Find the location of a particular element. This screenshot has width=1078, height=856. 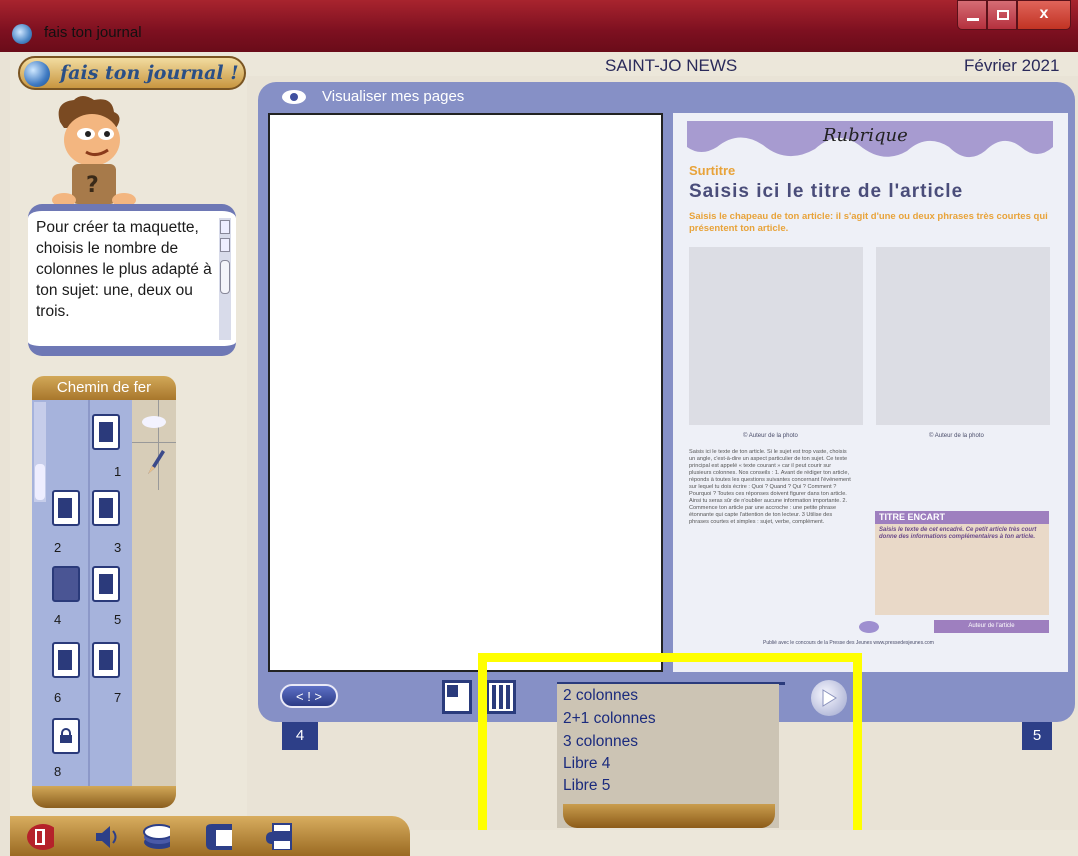

close-button: x is located at coordinates (1044, 15).